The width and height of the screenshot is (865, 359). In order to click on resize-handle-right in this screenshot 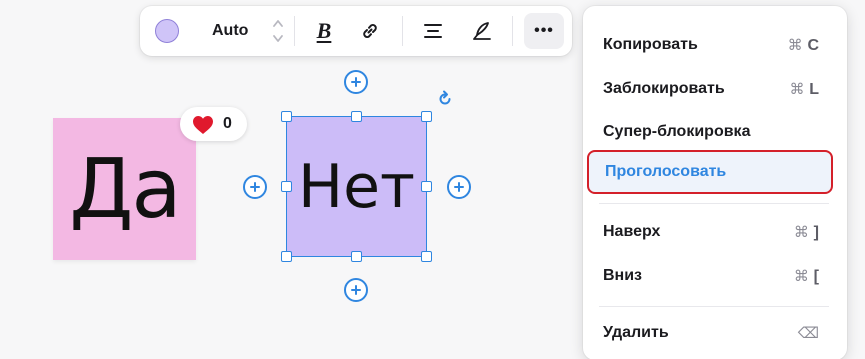, I will do `click(426, 186)`.